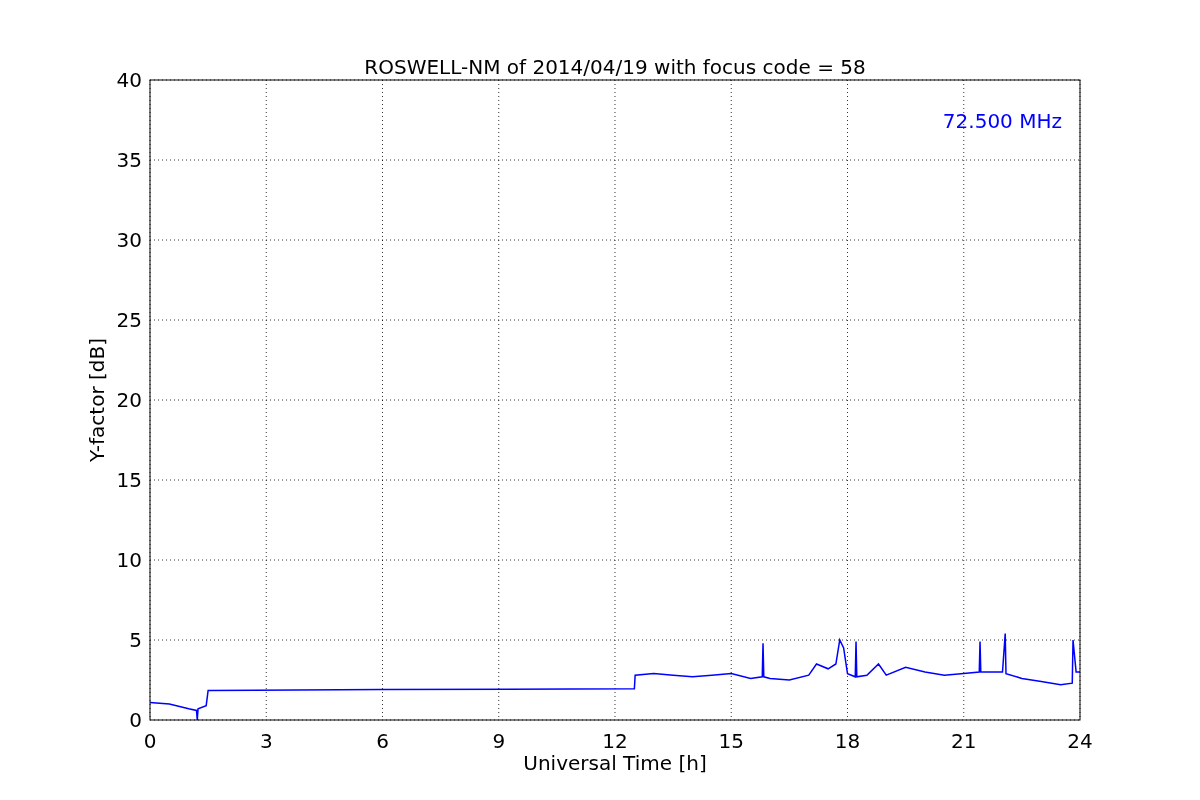  Describe the element at coordinates (129, 320) in the screenshot. I see `y-tick-label: 25` at that location.